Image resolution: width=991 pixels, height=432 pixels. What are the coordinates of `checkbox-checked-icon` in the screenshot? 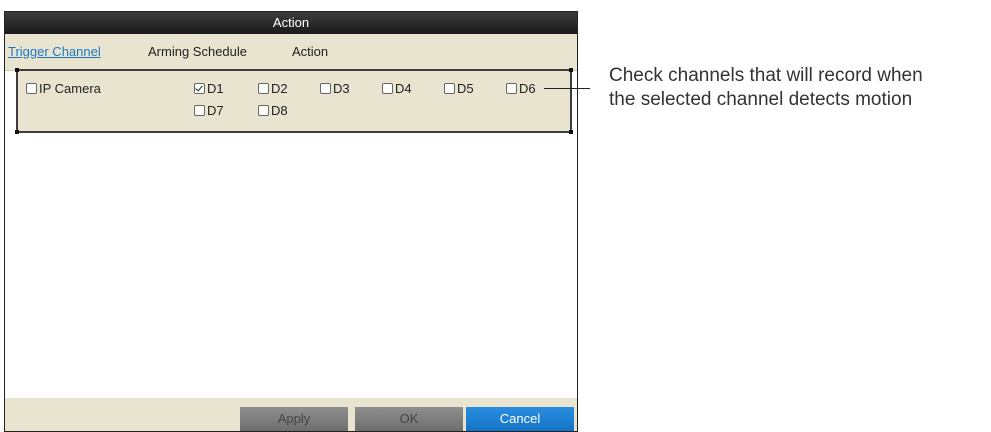 It's located at (199, 88).